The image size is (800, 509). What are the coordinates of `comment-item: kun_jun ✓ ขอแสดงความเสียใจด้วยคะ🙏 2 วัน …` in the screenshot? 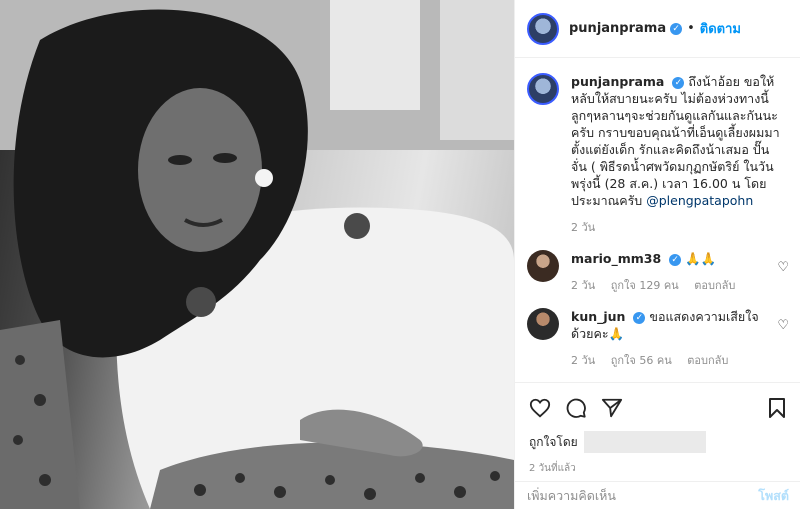 It's located at (658, 338).